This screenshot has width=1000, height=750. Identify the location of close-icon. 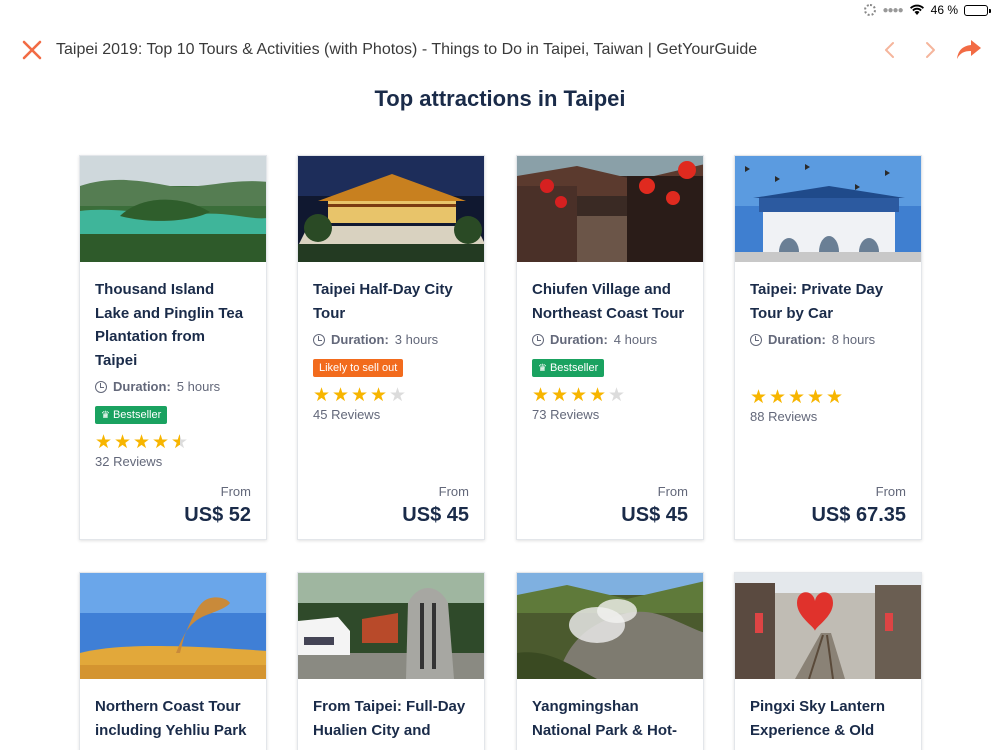
(32, 50).